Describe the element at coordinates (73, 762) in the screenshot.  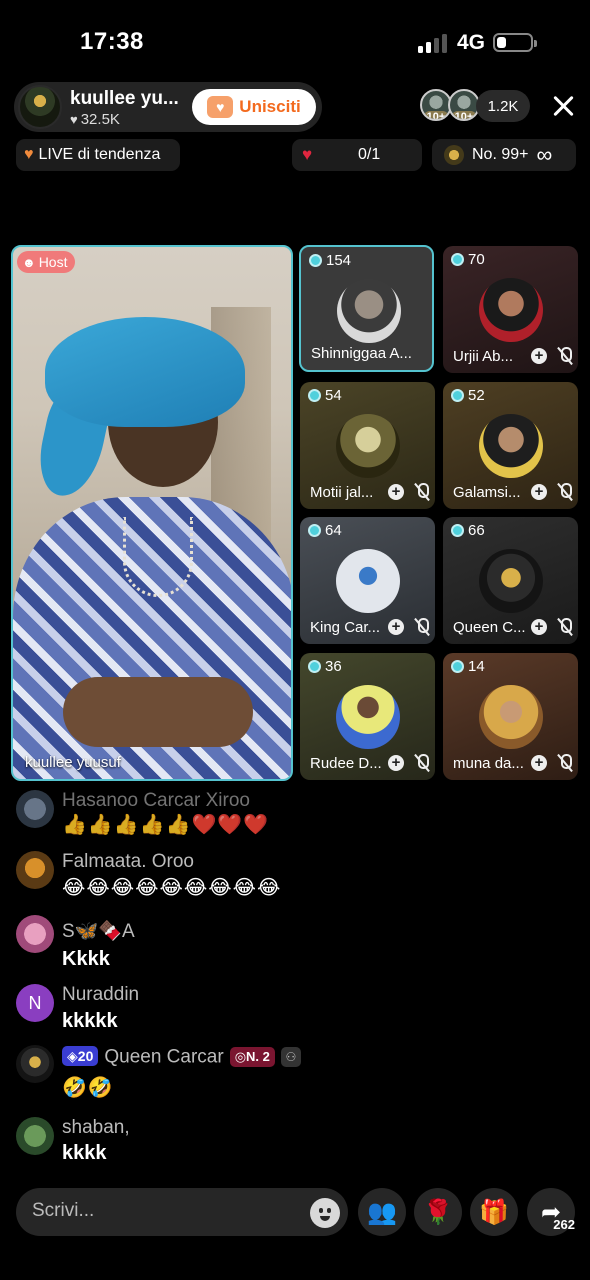
I see `host-video-name: kuullee yuusuf` at that location.